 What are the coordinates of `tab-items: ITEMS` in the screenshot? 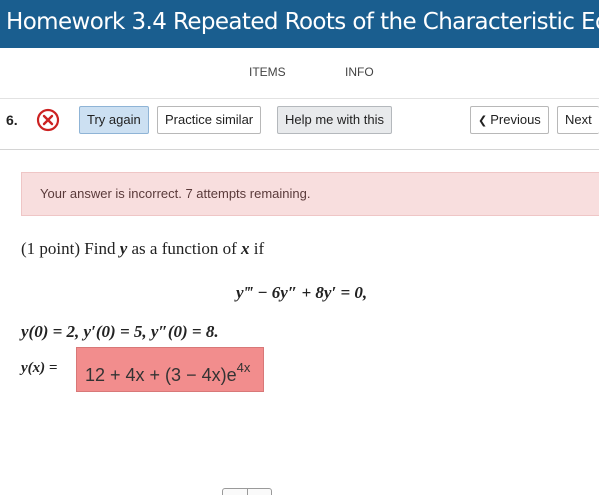 It's located at (267, 72).